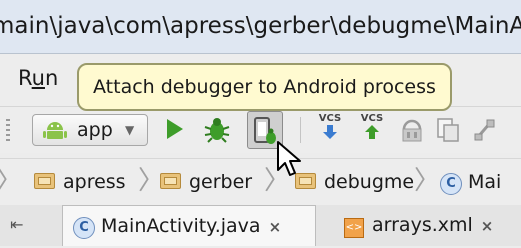 Image resolution: width=521 pixels, height=248 pixels. What do you see at coordinates (38, 78) in the screenshot?
I see `menu-run: Run` at bounding box center [38, 78].